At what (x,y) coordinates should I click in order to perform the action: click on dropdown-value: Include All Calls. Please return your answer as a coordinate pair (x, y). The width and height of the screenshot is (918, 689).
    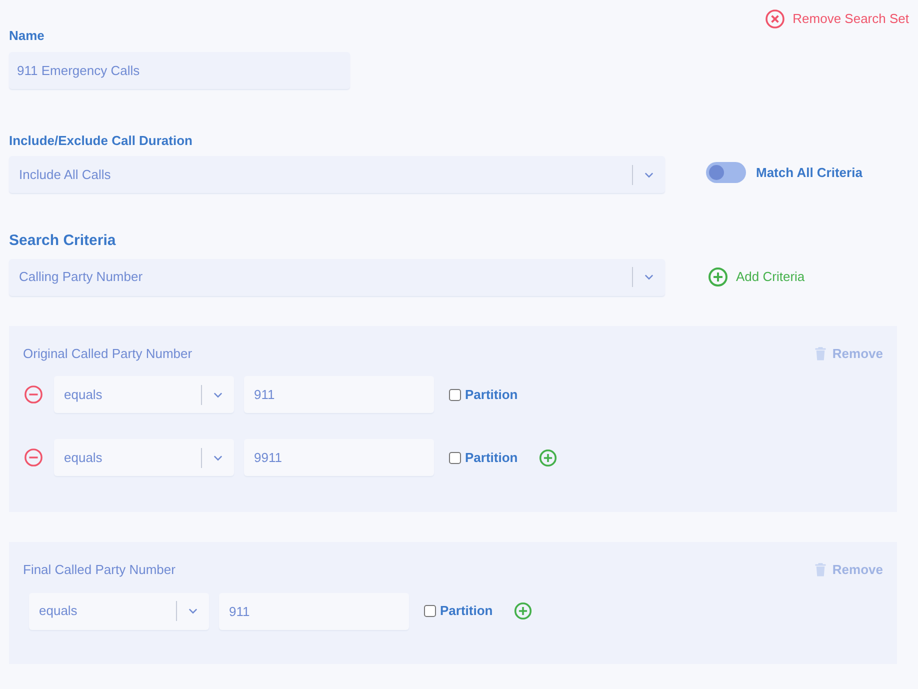
    Looking at the image, I should click on (65, 175).